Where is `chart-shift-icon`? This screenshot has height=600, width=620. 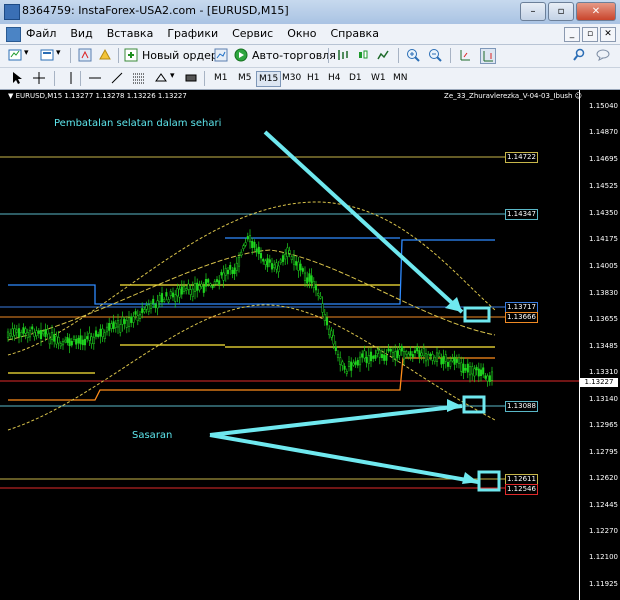
chart-shift-icon is located at coordinates (465, 55).